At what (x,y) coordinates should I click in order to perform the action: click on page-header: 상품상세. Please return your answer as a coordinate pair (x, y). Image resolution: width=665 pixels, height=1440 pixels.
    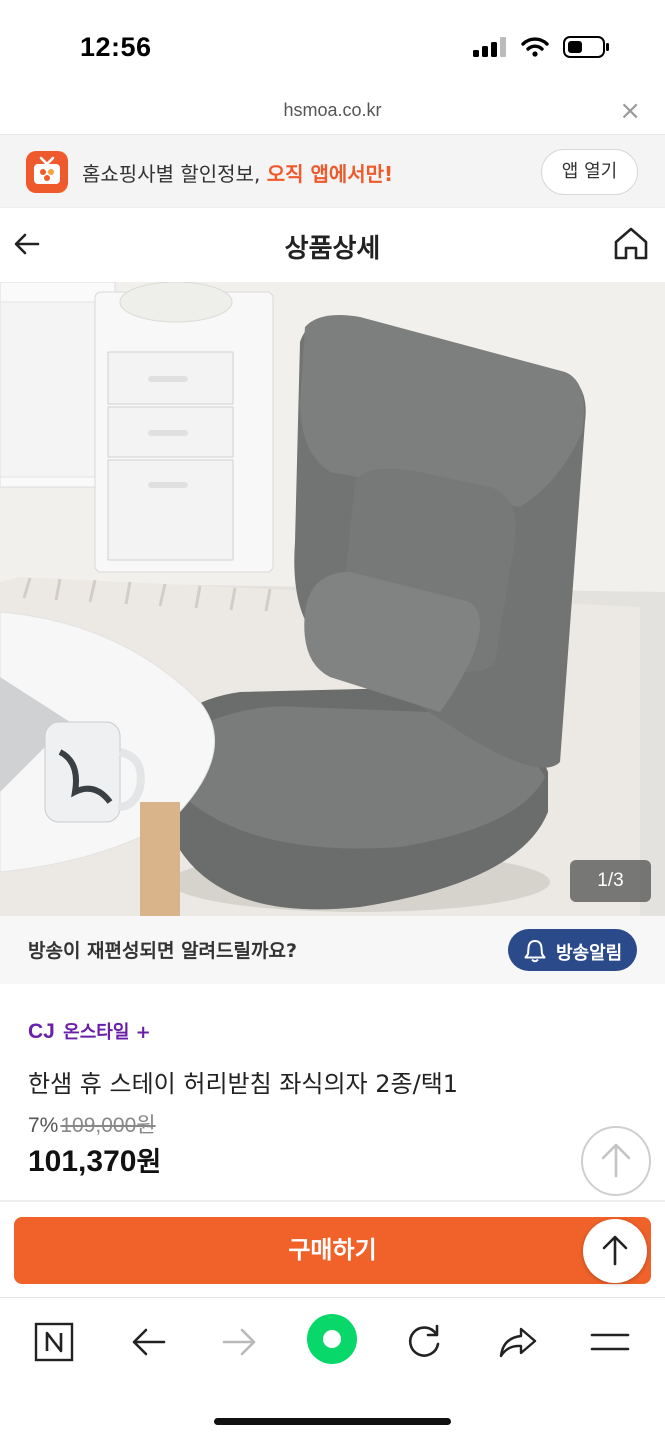
    Looking at the image, I should click on (332, 245).